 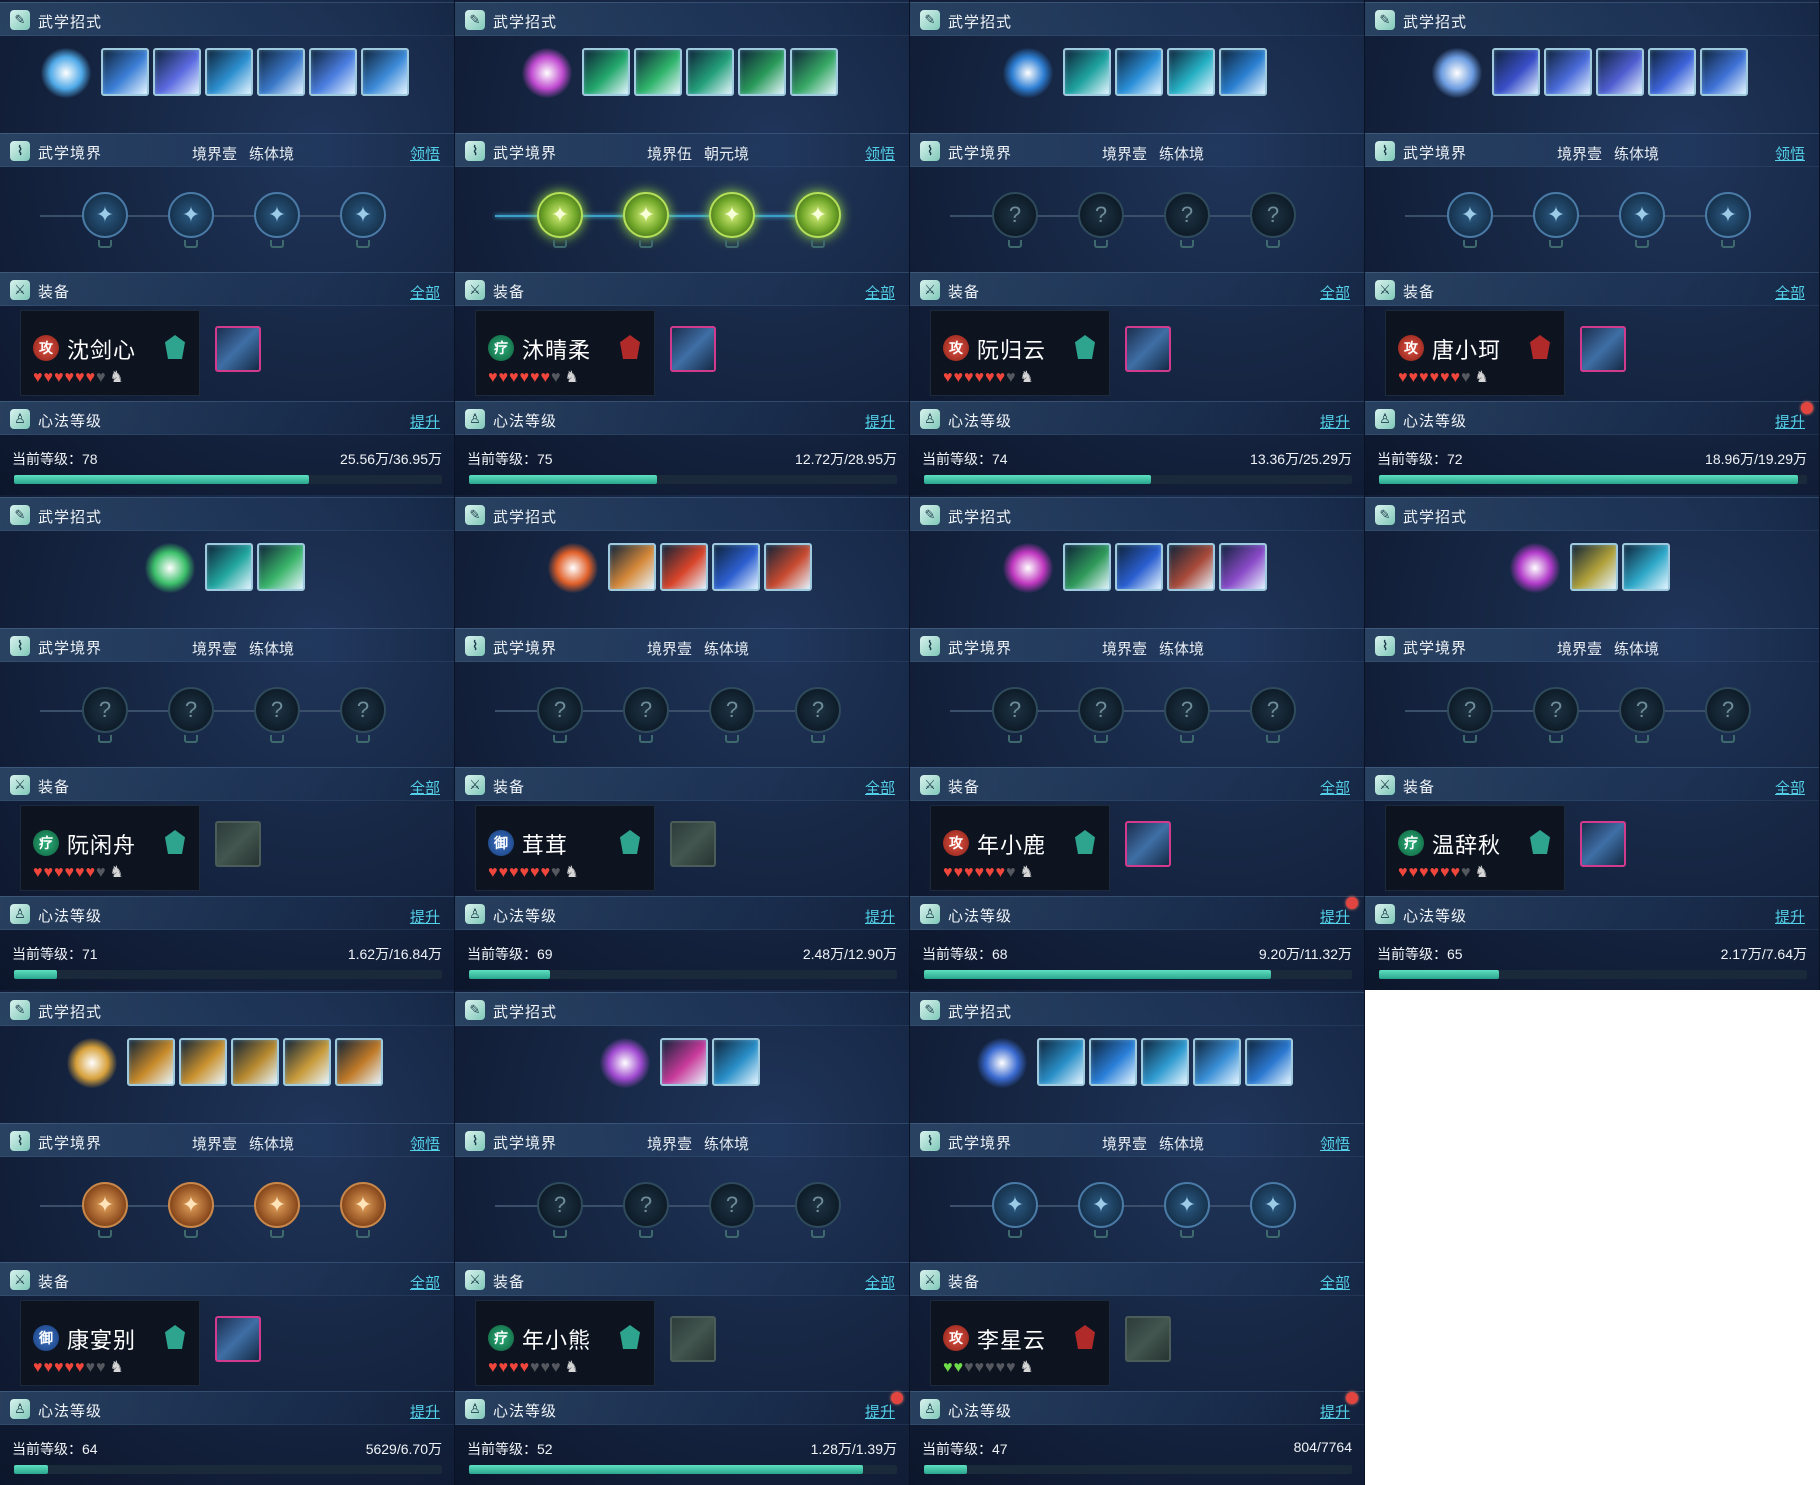 I want to click on character-card: 御康宴别 ♥♥♥♥♥♥♥ ♞, so click(x=110, y=1343).